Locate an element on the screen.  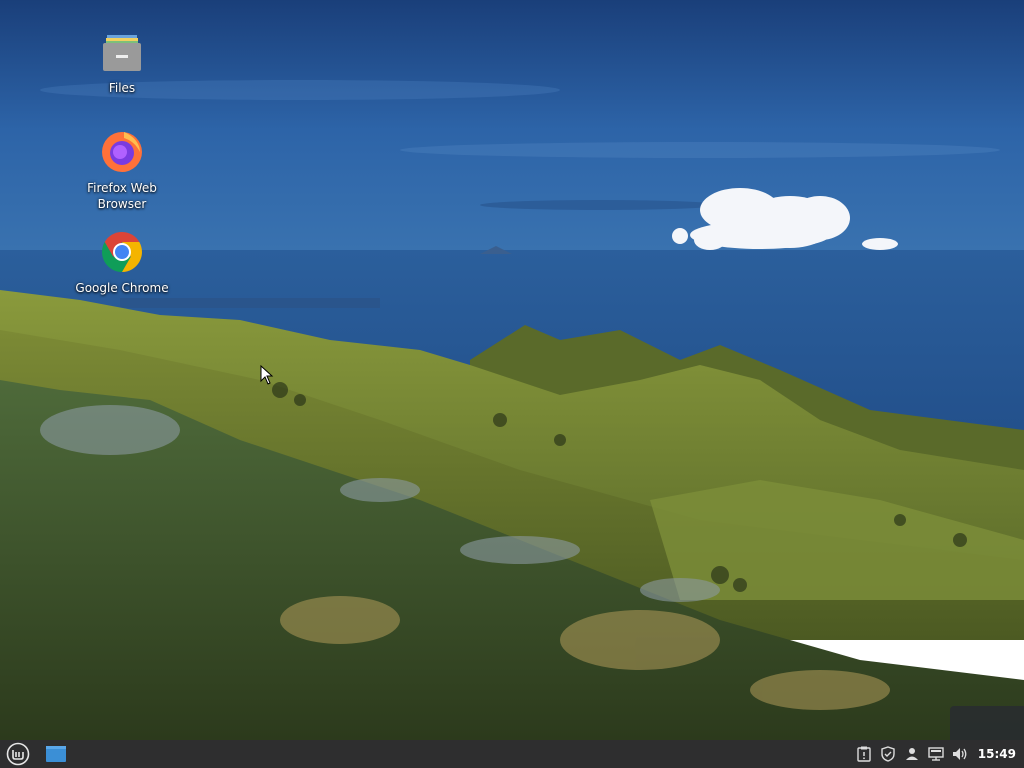
chrome-icon is located at coordinates (122, 252).